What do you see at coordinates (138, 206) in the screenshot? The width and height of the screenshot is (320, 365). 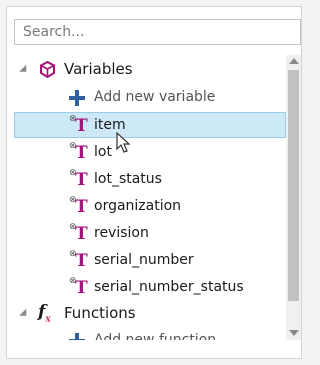 I see `variable-label: organization` at bounding box center [138, 206].